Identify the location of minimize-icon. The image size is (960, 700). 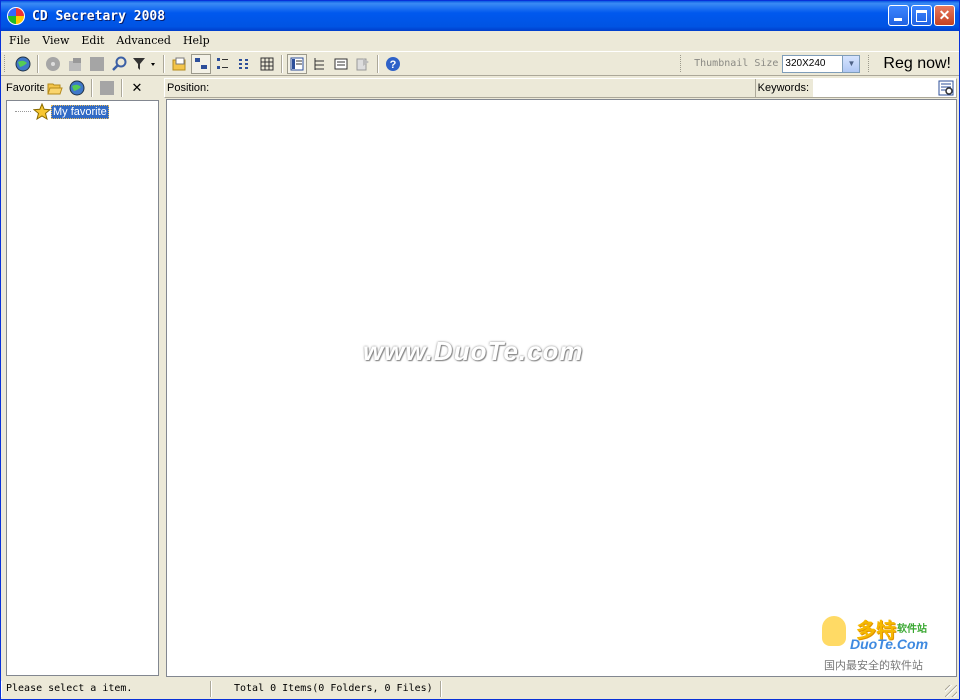
(898, 19).